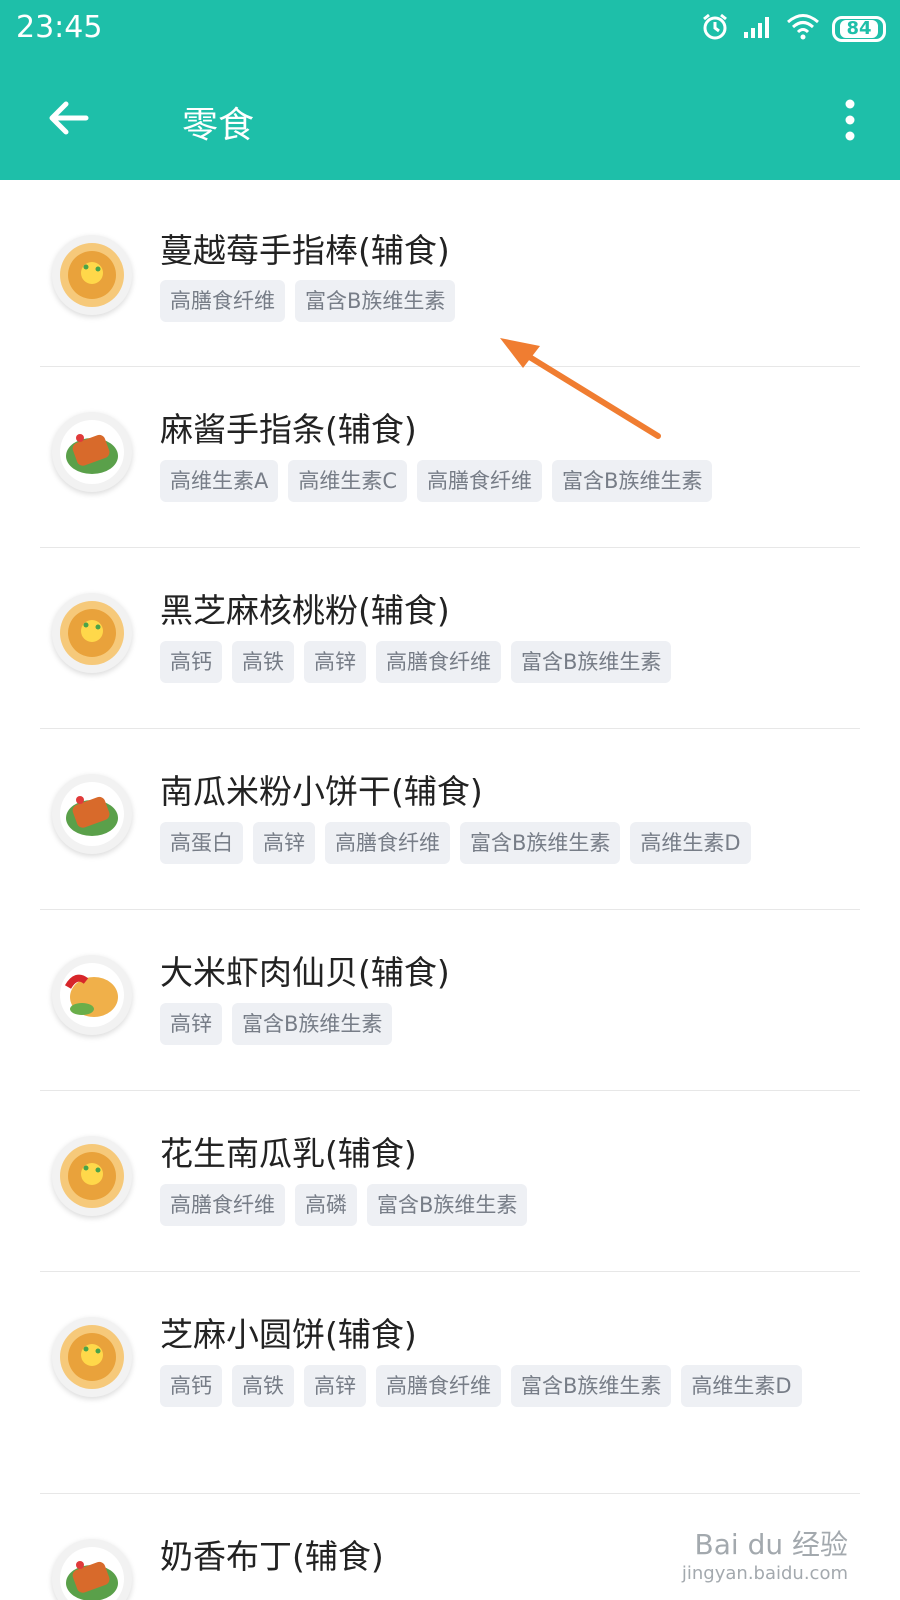 The height and width of the screenshot is (1600, 900). What do you see at coordinates (321, 791) in the screenshot?
I see `item-name: 南瓜米粉小饼干(辅食)` at bounding box center [321, 791].